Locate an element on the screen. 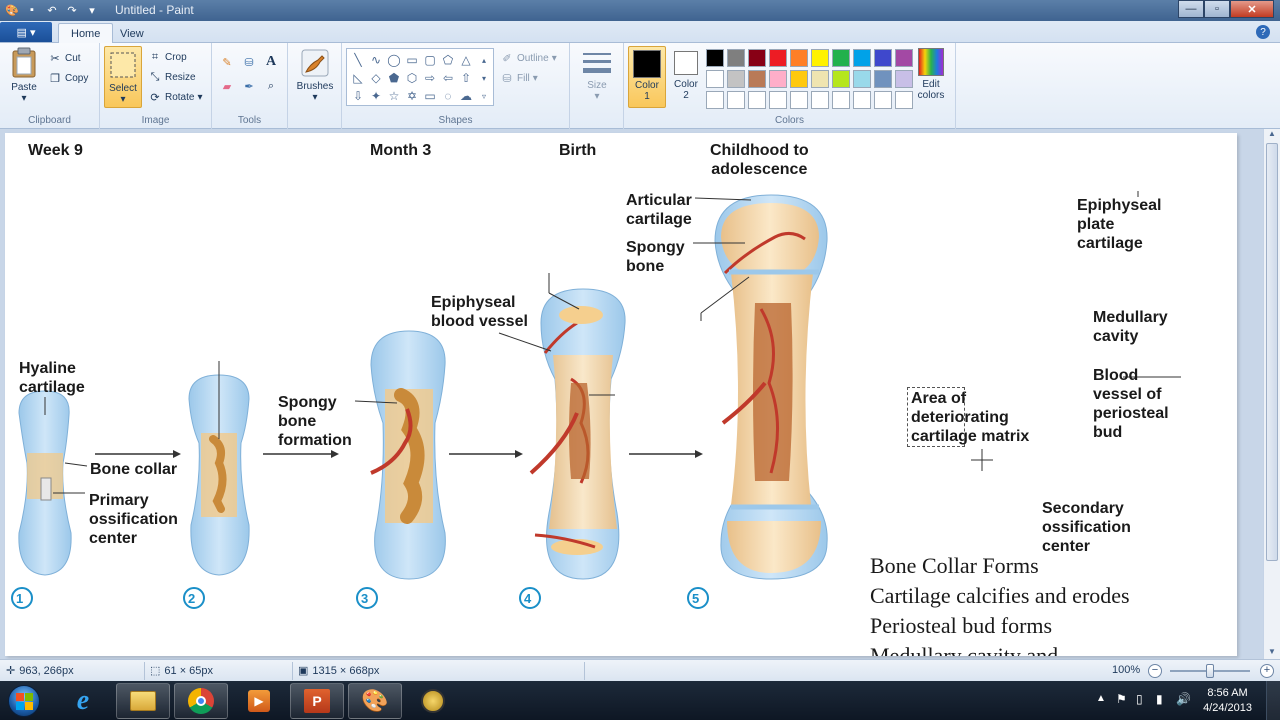 This screenshot has width=1280, height=720. zoom-in-button: + is located at coordinates (1267, 671).